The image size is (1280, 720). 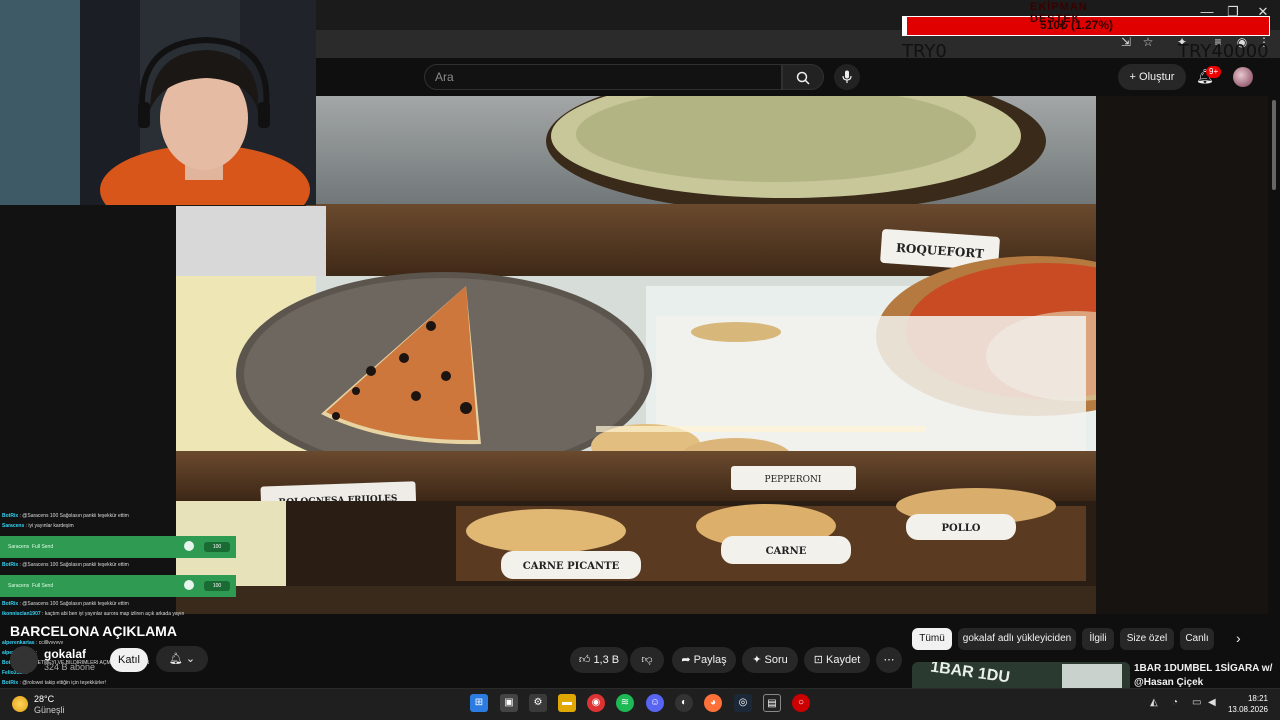 What do you see at coordinates (837, 660) in the screenshot?
I see `save-button: ⊡ Kaydet` at bounding box center [837, 660].